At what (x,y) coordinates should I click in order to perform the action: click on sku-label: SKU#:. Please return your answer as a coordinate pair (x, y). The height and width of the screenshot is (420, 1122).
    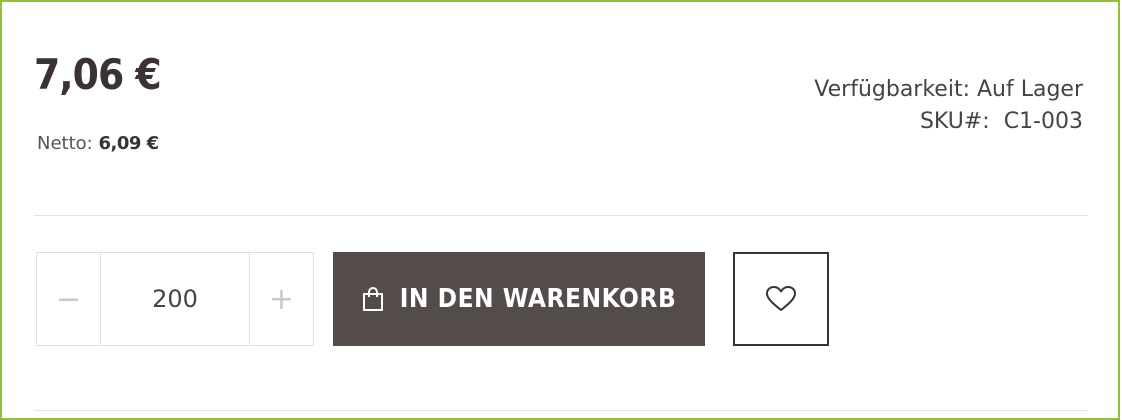
    Looking at the image, I should click on (954, 121).